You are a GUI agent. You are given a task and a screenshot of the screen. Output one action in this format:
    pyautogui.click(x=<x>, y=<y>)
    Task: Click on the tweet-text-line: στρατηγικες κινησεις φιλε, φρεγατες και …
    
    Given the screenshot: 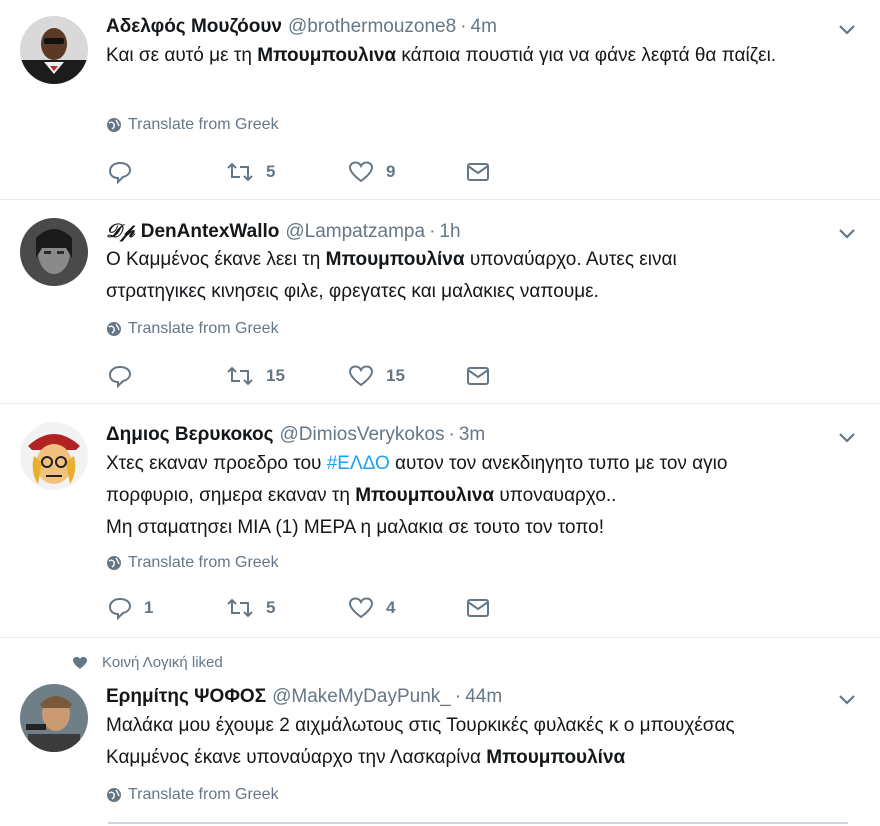 What is the action you would take?
    pyautogui.click(x=352, y=291)
    